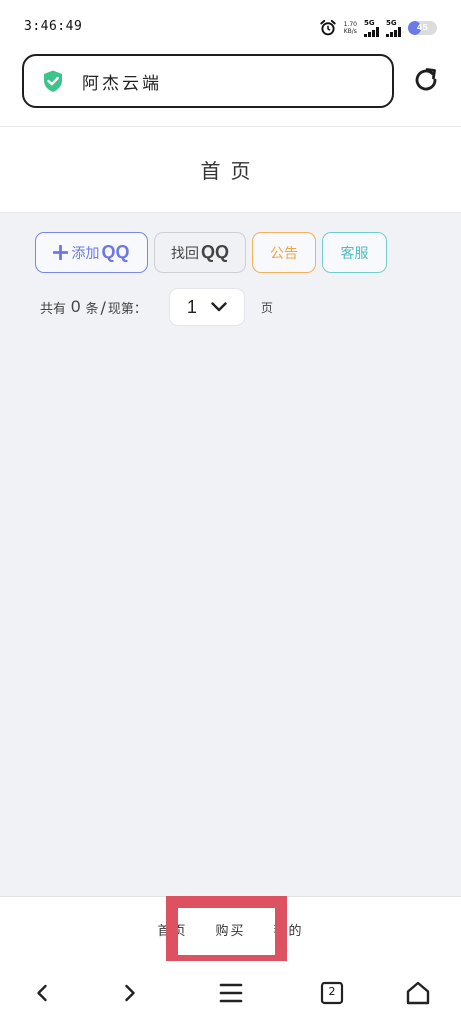  I want to click on battery-icon: 45, so click(422, 28).